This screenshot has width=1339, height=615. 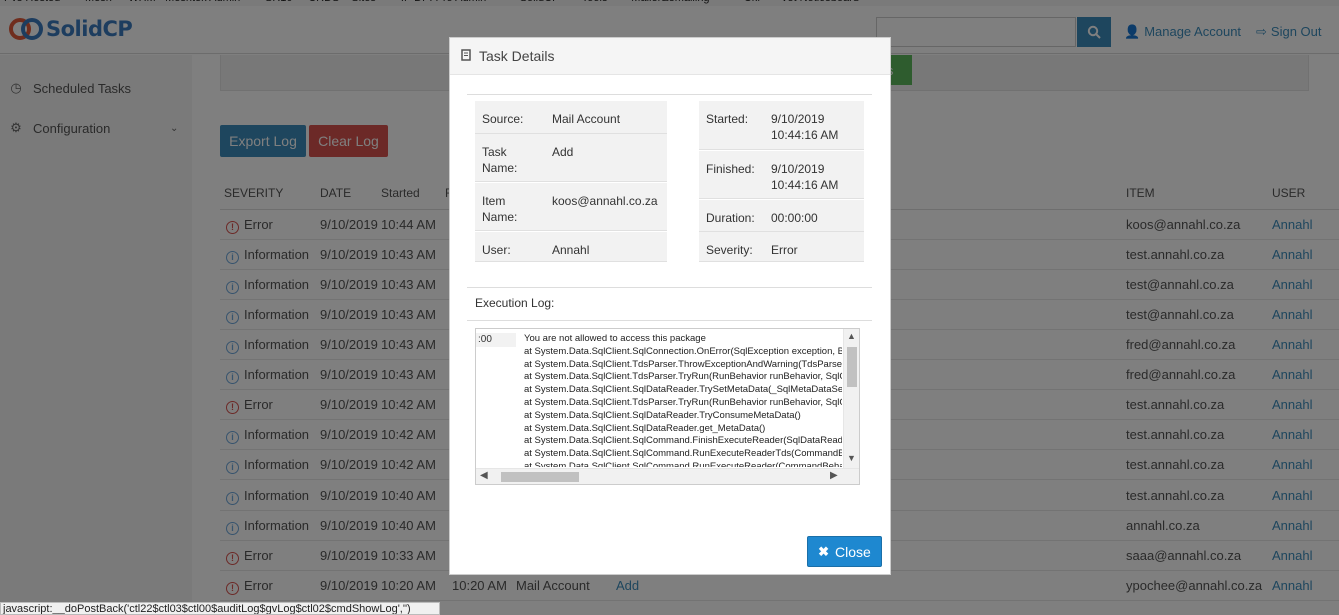 I want to click on detail-key: Item Name:, so click(x=500, y=209).